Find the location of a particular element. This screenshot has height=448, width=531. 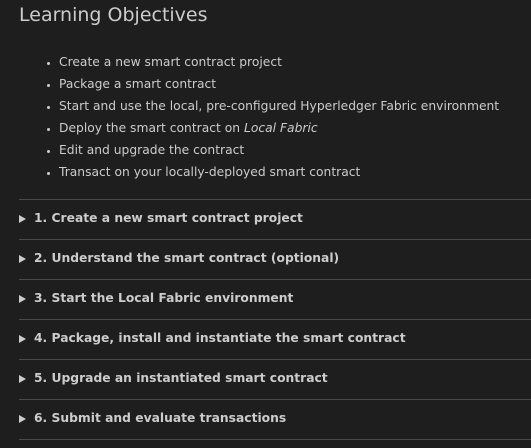

section-submit-evaluate: 6. Submit and evaluate transactions is located at coordinates (275, 419).